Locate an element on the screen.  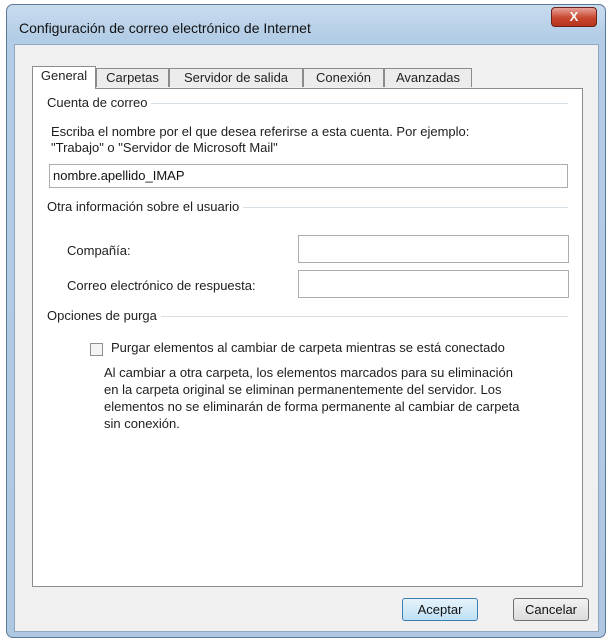
purge-checkbox is located at coordinates (96, 349).